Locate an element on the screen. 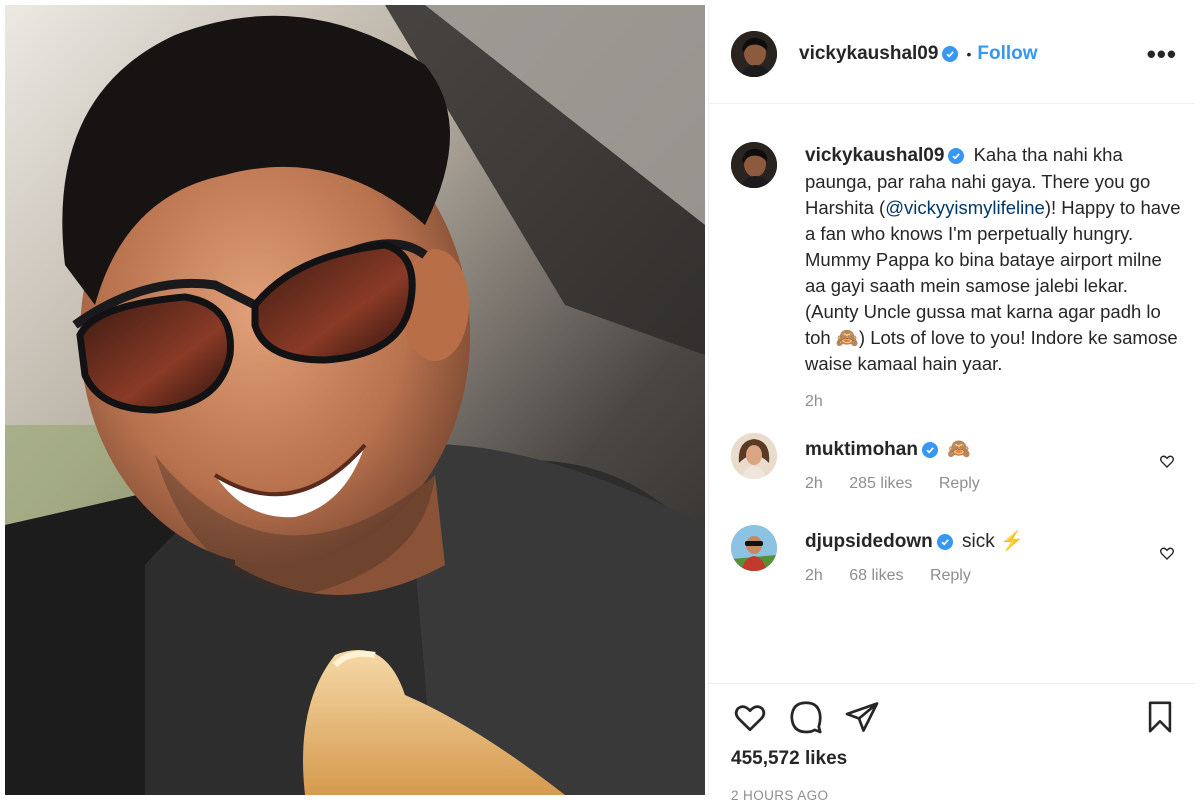 Image resolution: width=1200 pixels, height=800 pixels. bookmark-icon is located at coordinates (1160, 717).